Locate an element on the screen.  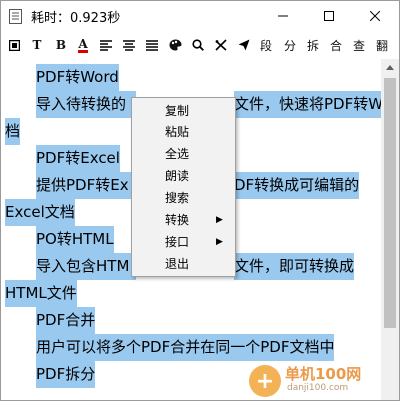
font-color-button: A is located at coordinates (83, 45).